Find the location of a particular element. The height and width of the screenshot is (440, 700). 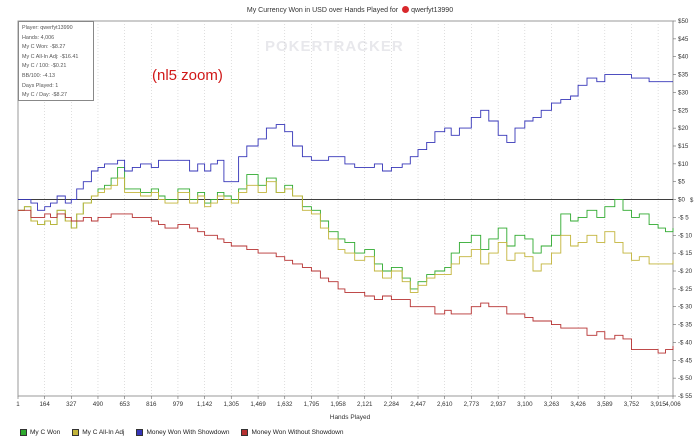

y-tick-label: -$ 10 is located at coordinates (685, 235).